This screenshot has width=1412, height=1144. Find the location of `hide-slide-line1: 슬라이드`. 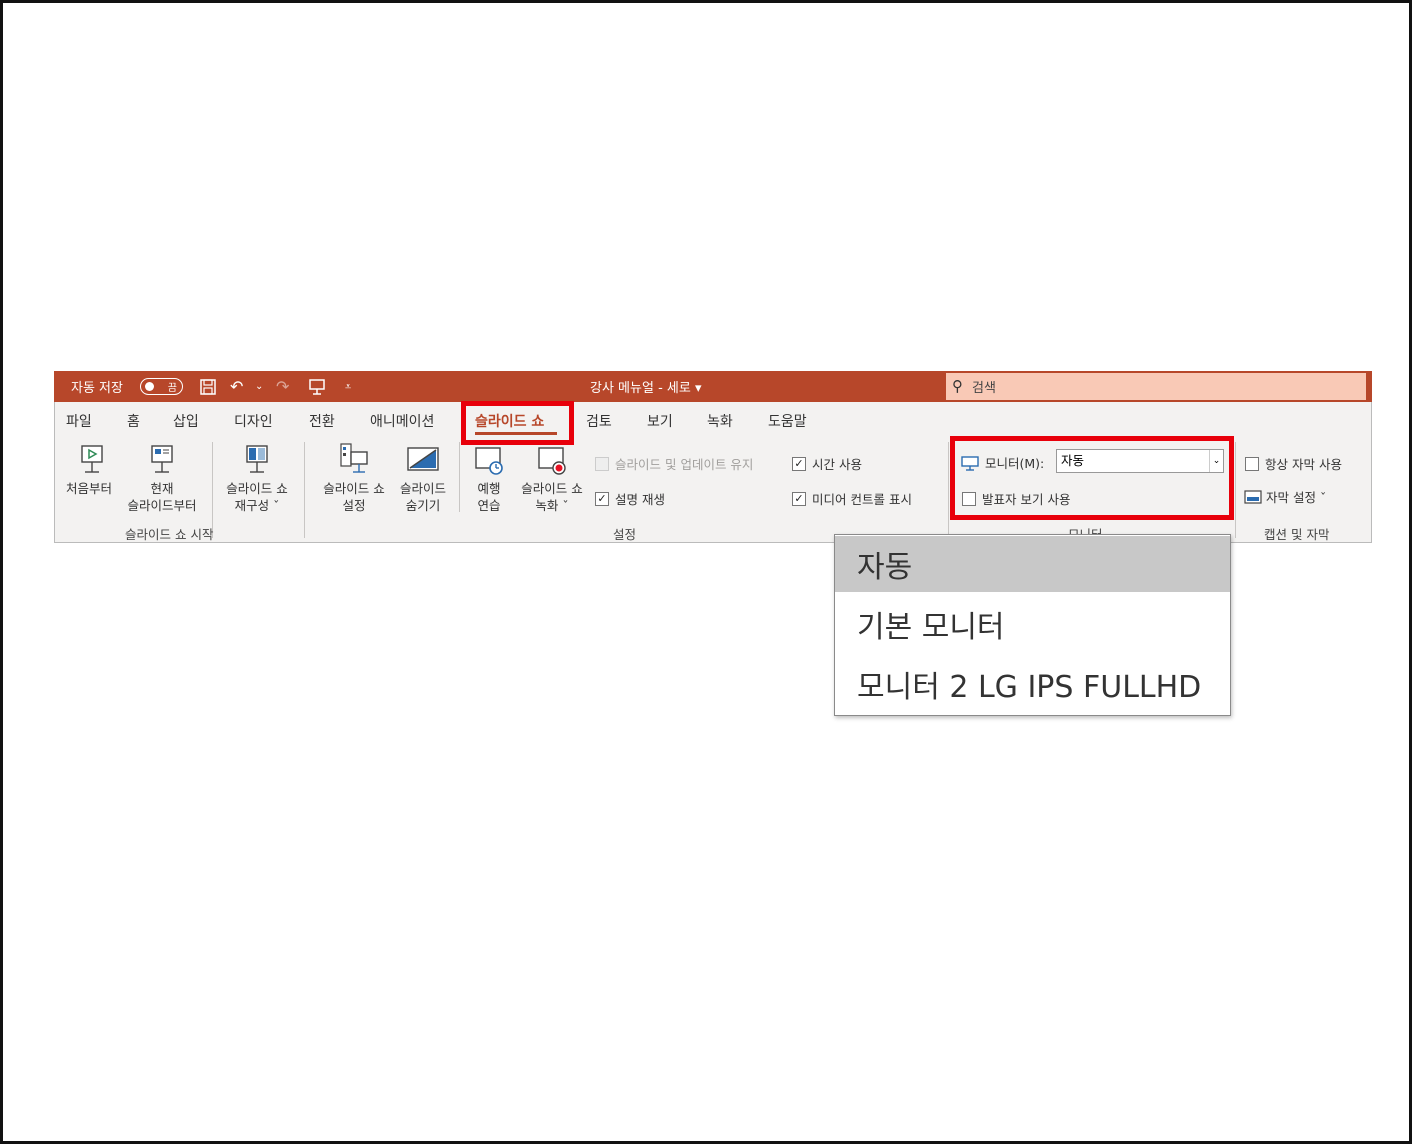

hide-slide-line1: 슬라이드 is located at coordinates (422, 488).